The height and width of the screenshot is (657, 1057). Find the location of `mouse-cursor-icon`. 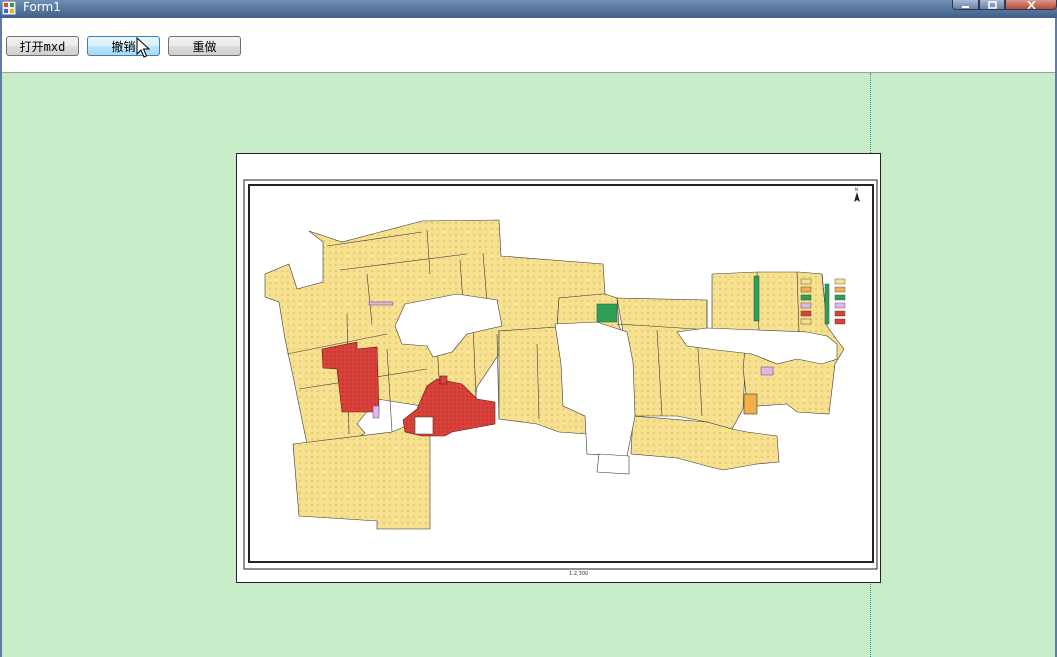

mouse-cursor-icon is located at coordinates (143, 47).